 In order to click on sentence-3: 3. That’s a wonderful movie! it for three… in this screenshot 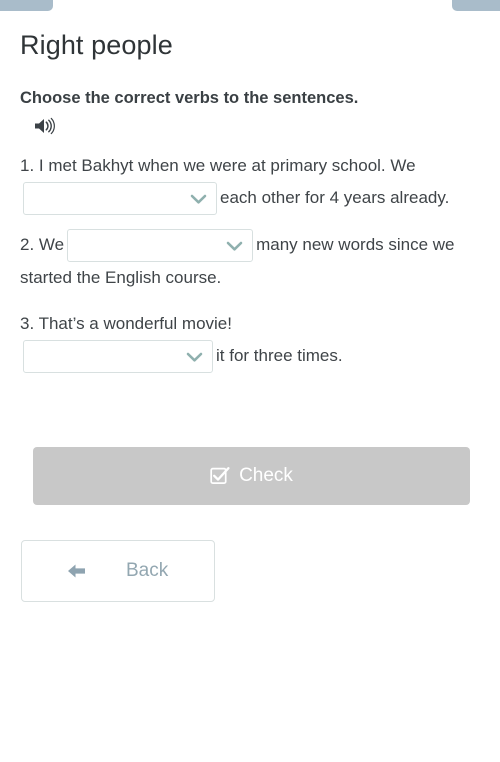, I will do `click(251, 341)`.